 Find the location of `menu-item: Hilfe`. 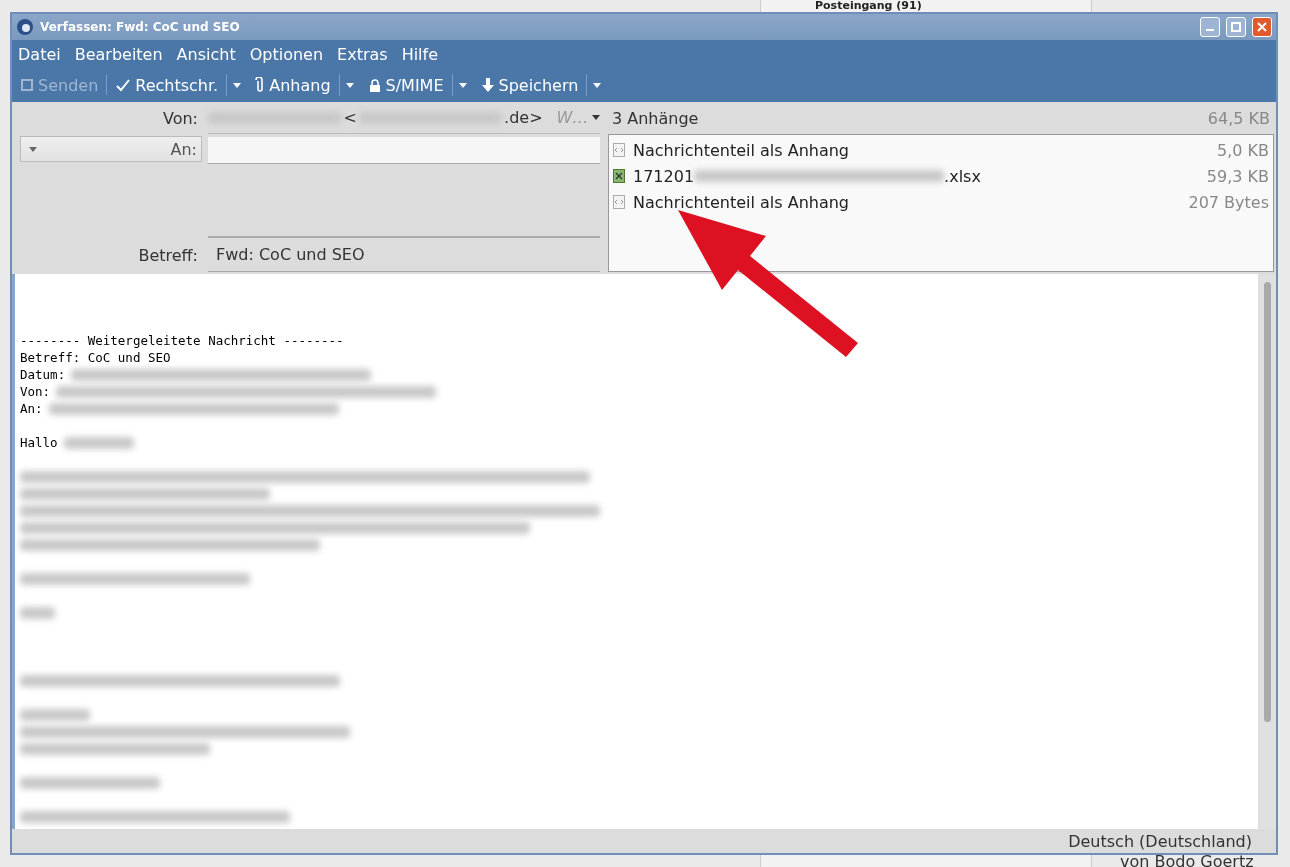

menu-item: Hilfe is located at coordinates (420, 54).